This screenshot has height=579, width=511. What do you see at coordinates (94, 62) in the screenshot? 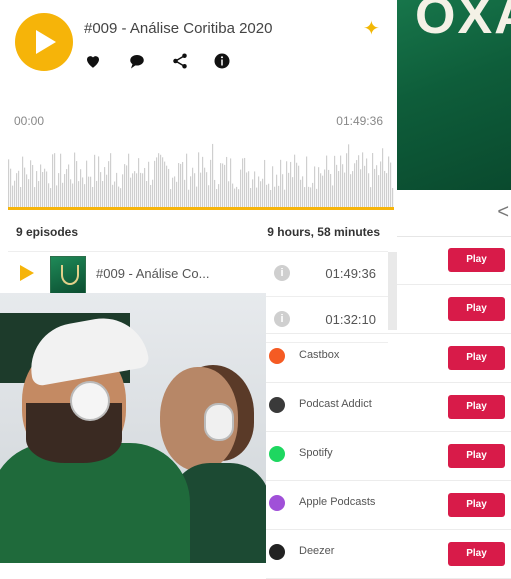
I see `heart-icon` at bounding box center [94, 62].